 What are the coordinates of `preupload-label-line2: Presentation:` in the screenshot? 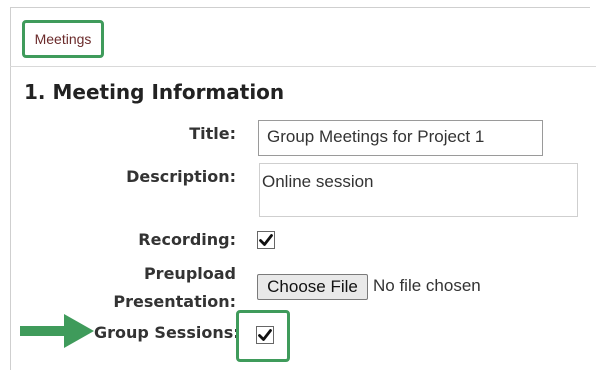 It's located at (174, 301).